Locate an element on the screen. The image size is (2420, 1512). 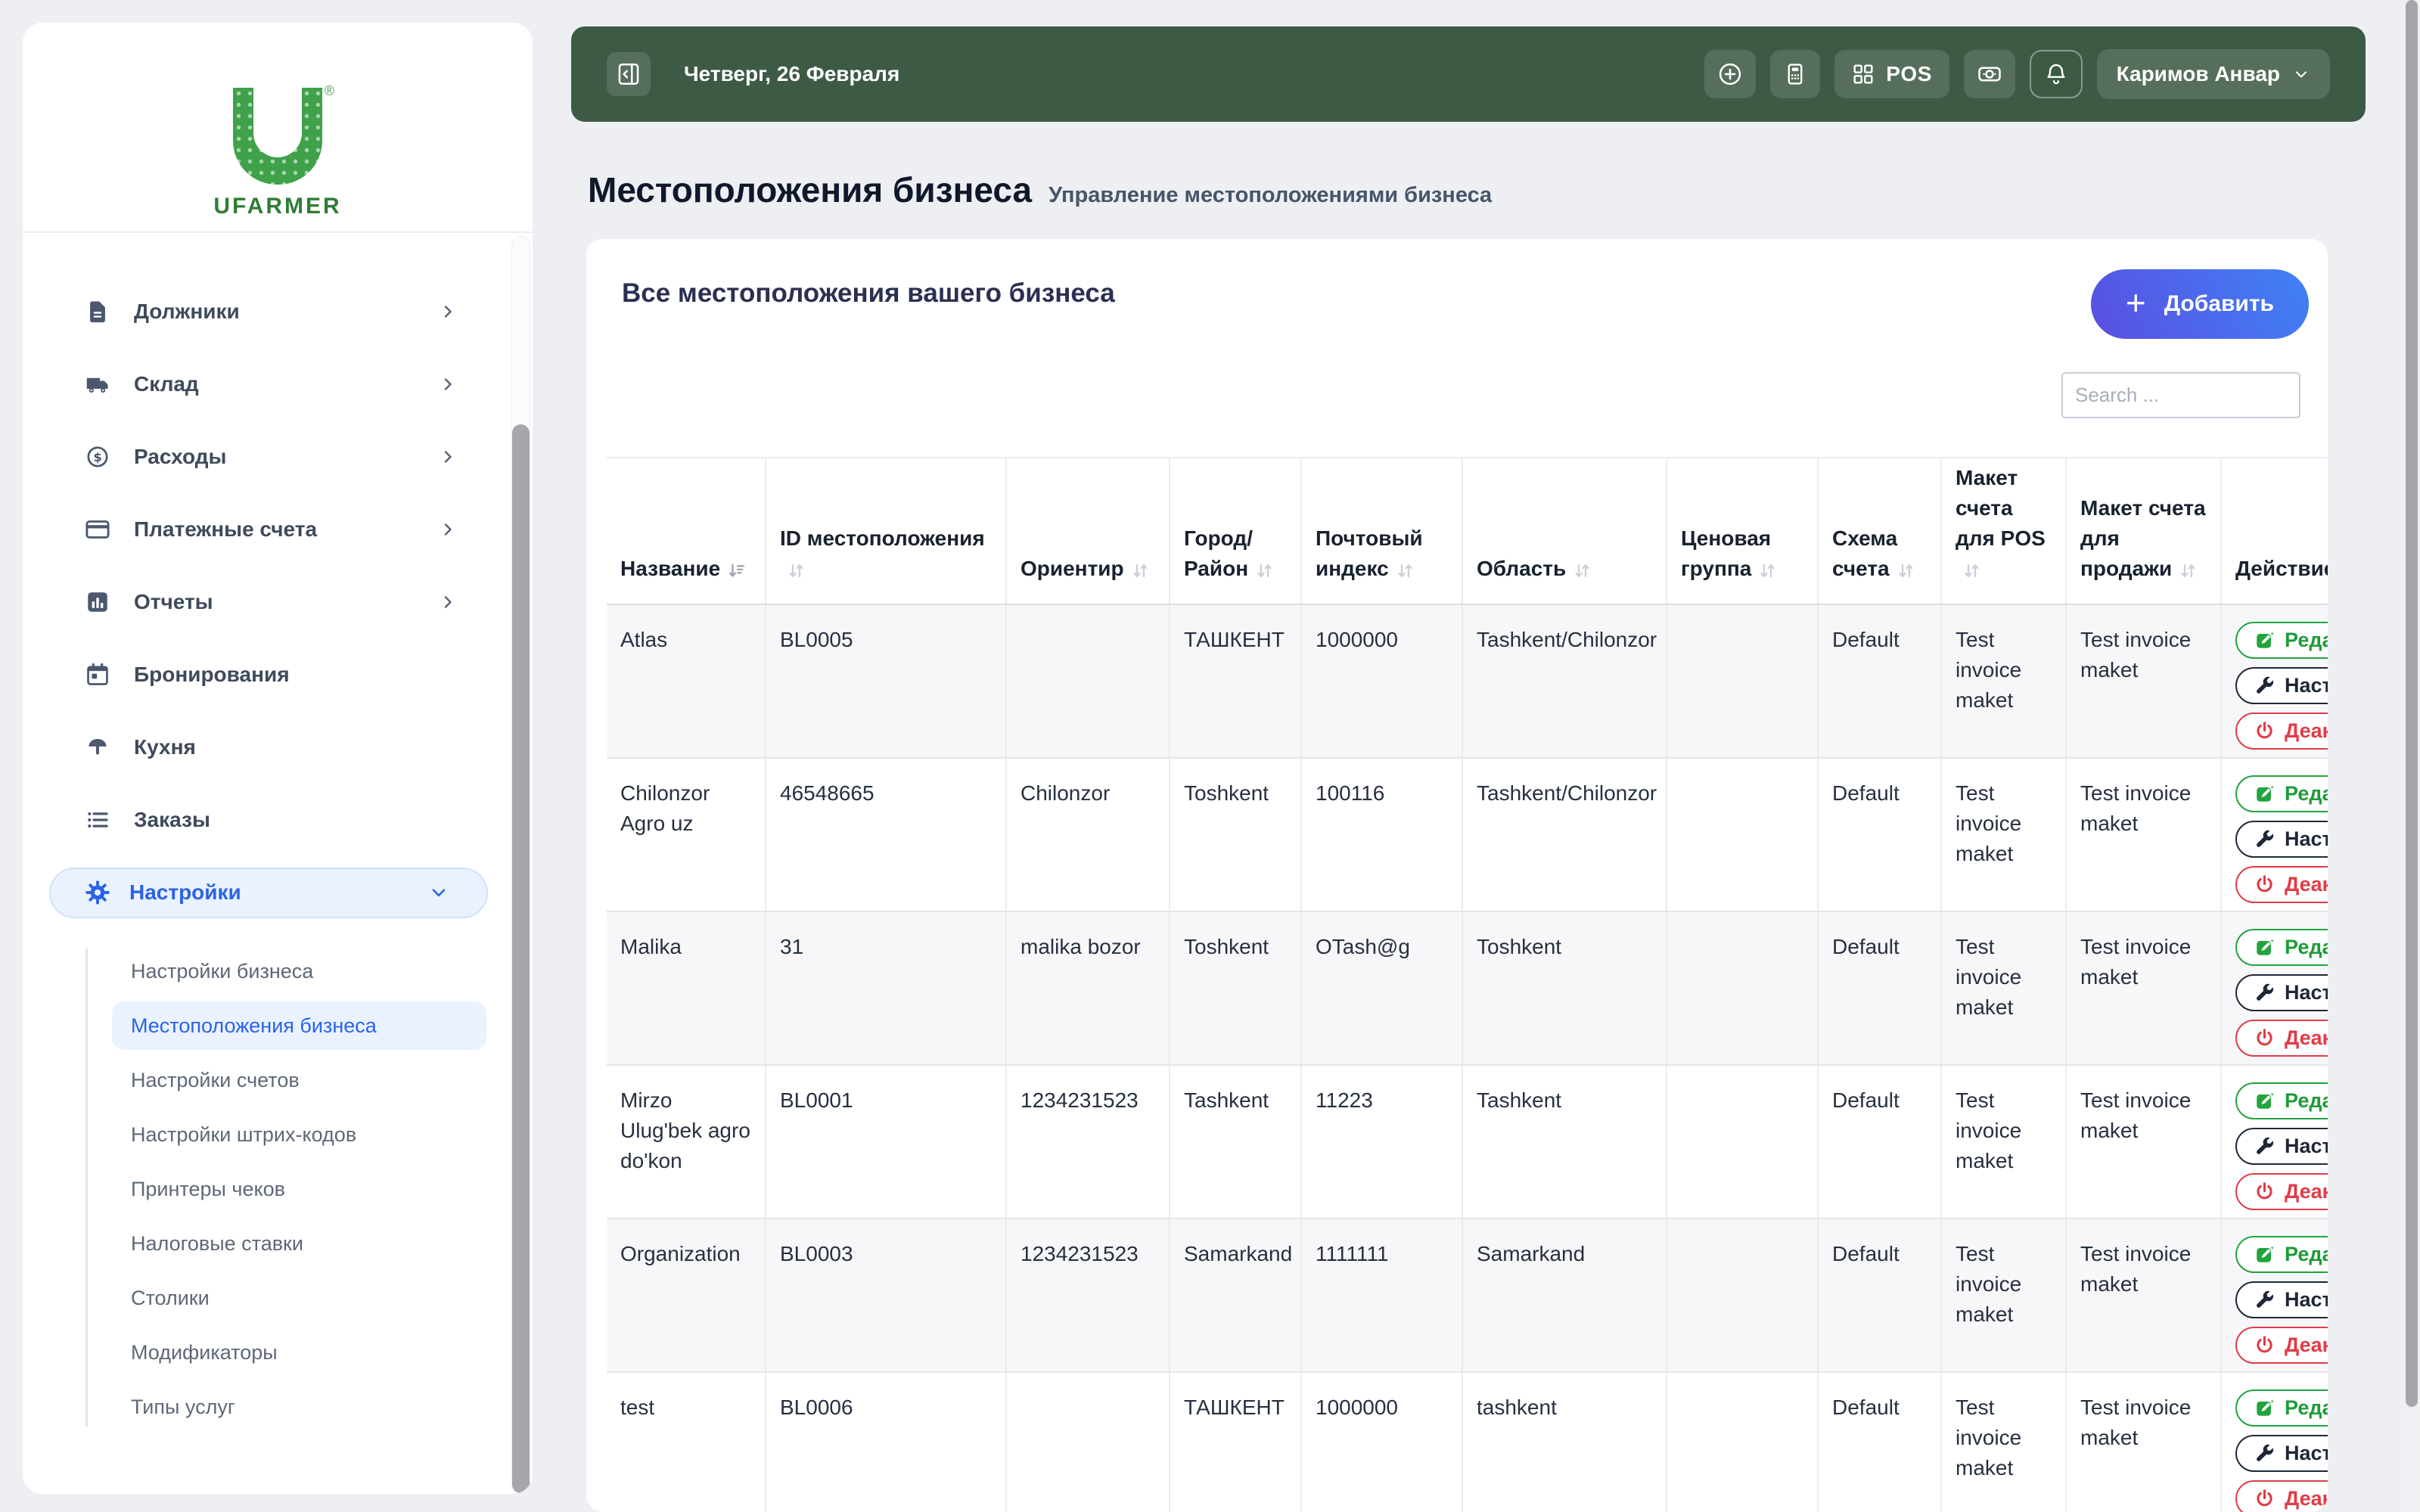
page-scrollbar is located at coordinates (2412, 756).